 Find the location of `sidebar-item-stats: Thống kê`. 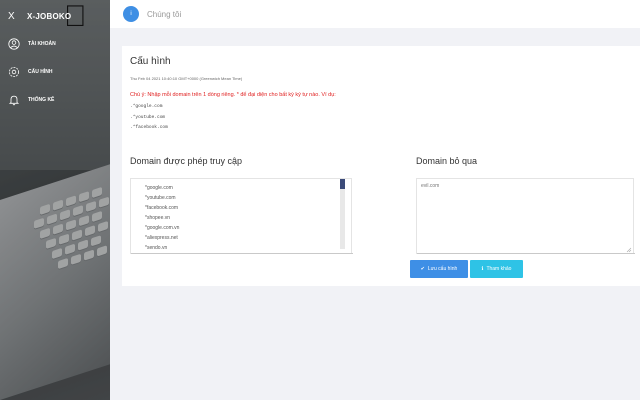

sidebar-item-stats: Thống kê is located at coordinates (55, 100).